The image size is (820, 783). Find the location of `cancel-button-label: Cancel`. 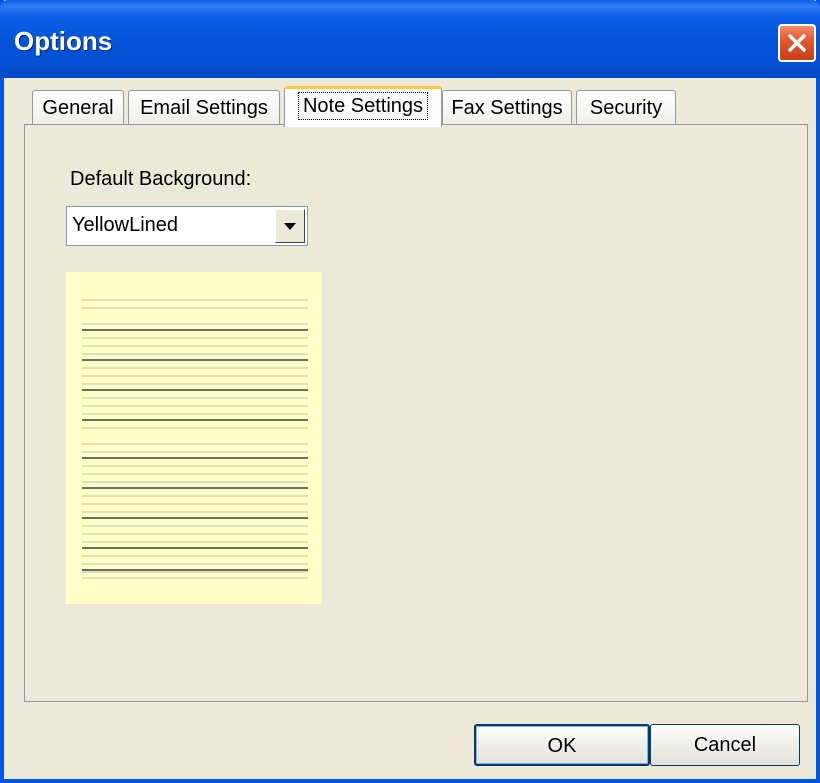

cancel-button-label: Cancel is located at coordinates (725, 745).